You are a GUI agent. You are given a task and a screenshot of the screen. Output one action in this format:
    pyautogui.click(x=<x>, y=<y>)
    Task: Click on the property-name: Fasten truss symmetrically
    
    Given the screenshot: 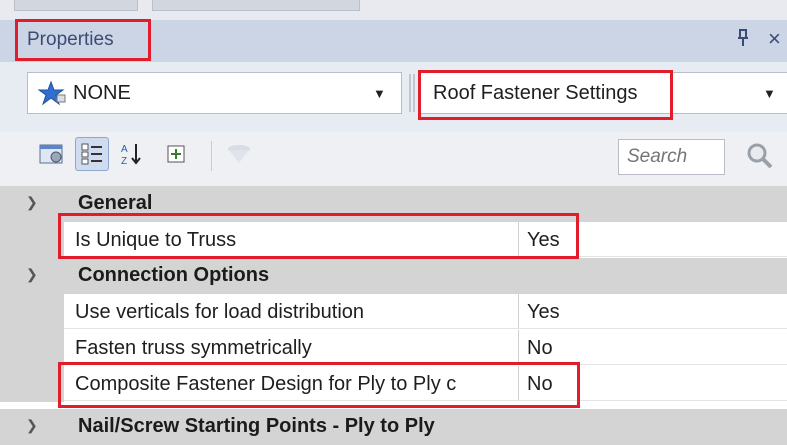 What is the action you would take?
    pyautogui.click(x=291, y=347)
    